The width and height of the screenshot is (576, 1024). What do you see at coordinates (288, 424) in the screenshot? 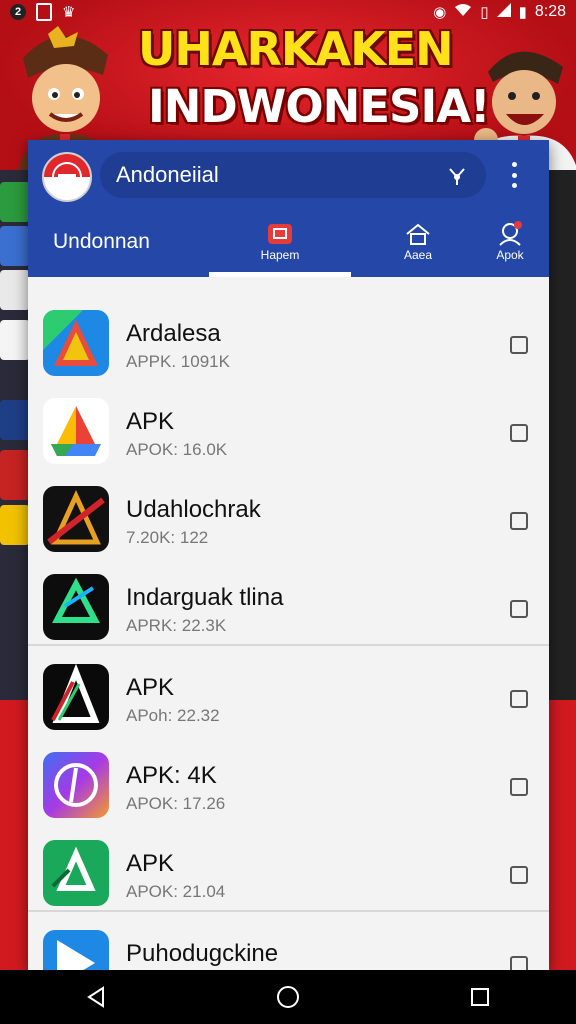
I see `list-item: APK APOK: 16.0K` at bounding box center [288, 424].